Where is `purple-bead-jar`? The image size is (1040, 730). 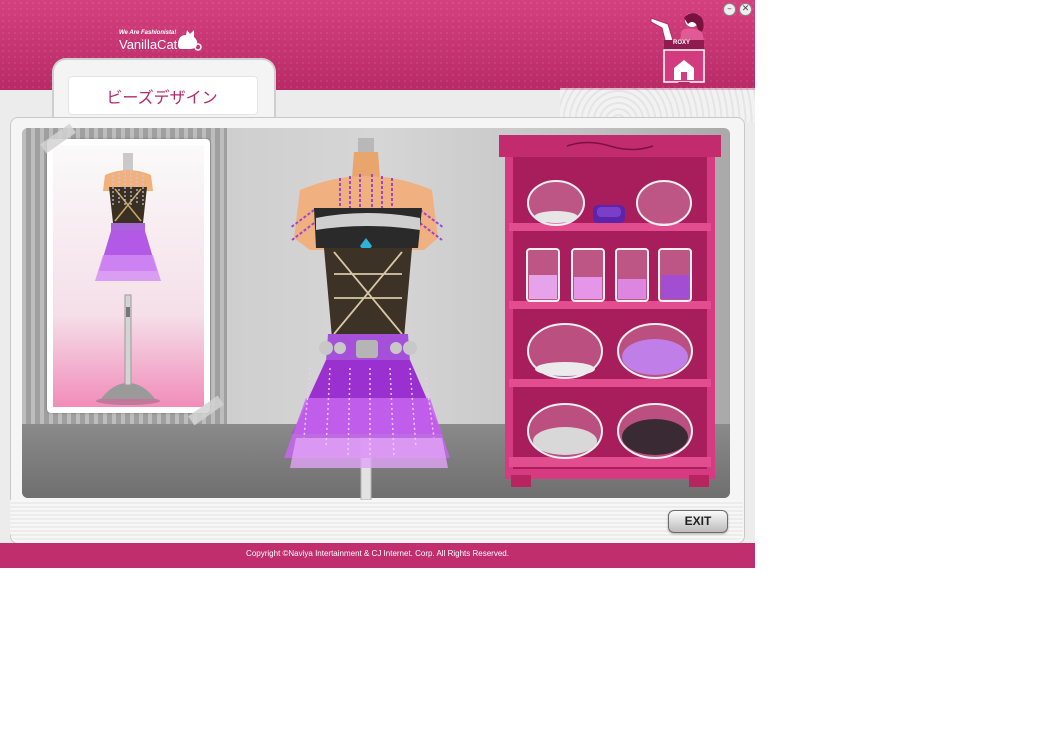 purple-bead-jar is located at coordinates (675, 275).